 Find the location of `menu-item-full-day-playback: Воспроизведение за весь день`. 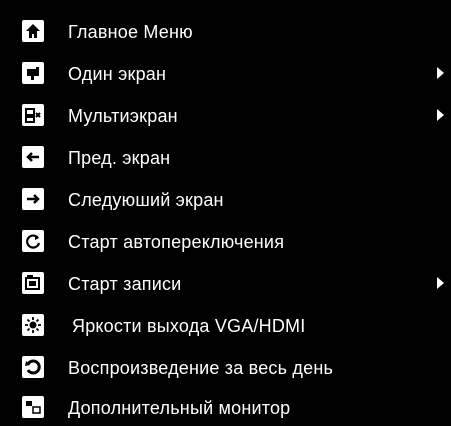

menu-item-full-day-playback: Воспроизведение за весь день is located at coordinates (225, 367).